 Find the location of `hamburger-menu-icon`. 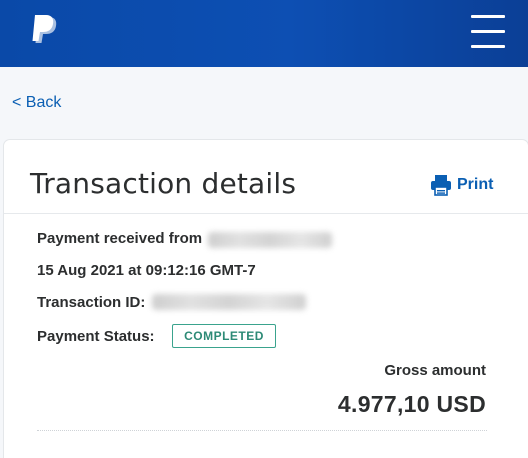

hamburger-menu-icon is located at coordinates (488, 32).